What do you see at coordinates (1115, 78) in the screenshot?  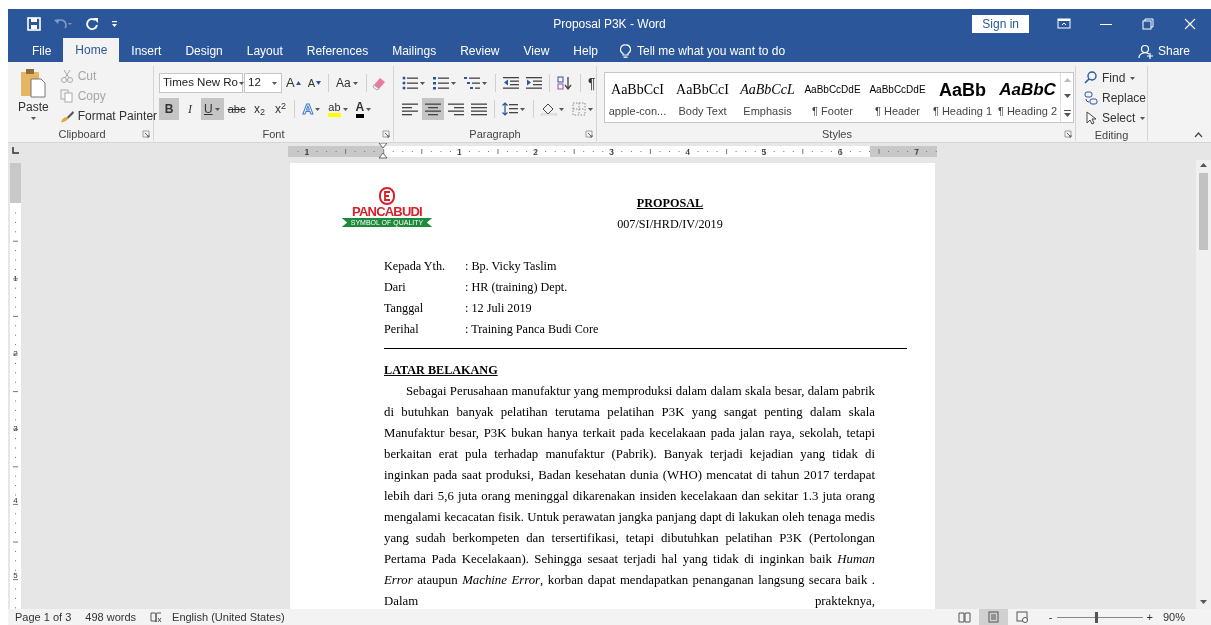 I see `editing-command: Find` at bounding box center [1115, 78].